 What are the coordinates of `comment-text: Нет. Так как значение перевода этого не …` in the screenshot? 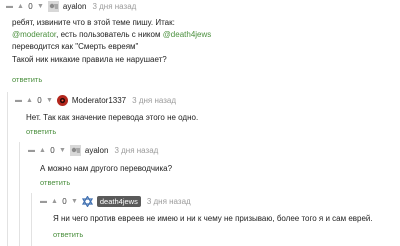 It's located at (112, 117).